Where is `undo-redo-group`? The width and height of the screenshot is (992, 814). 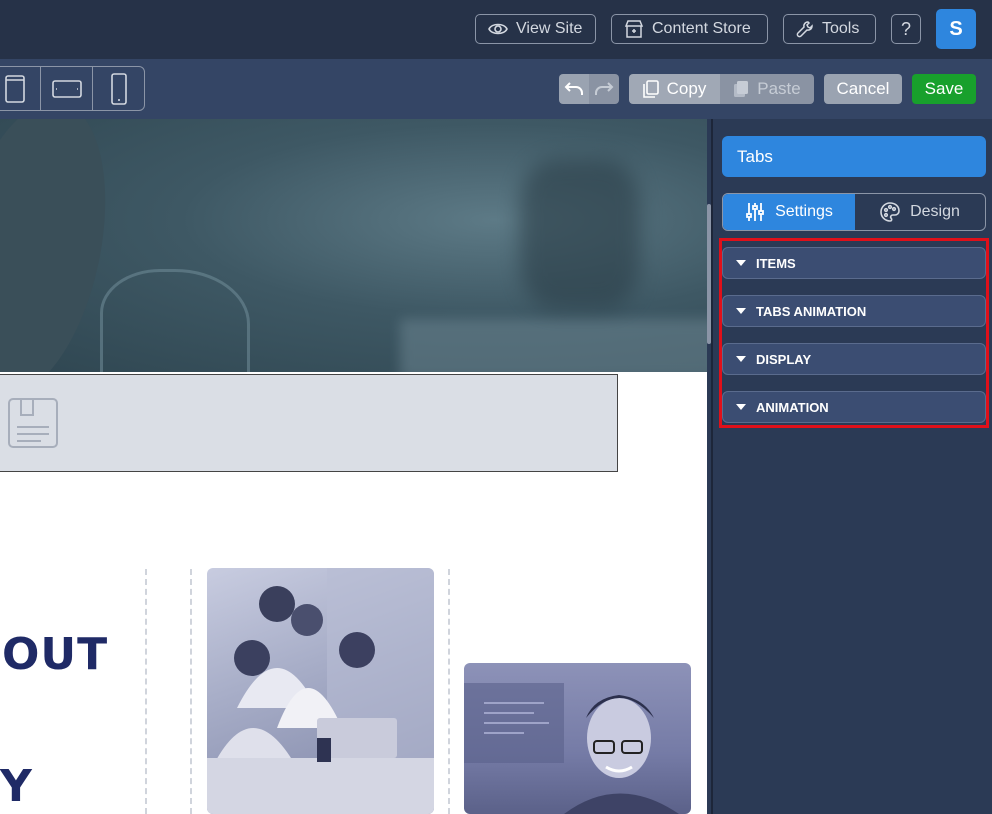 undo-redo-group is located at coordinates (589, 89).